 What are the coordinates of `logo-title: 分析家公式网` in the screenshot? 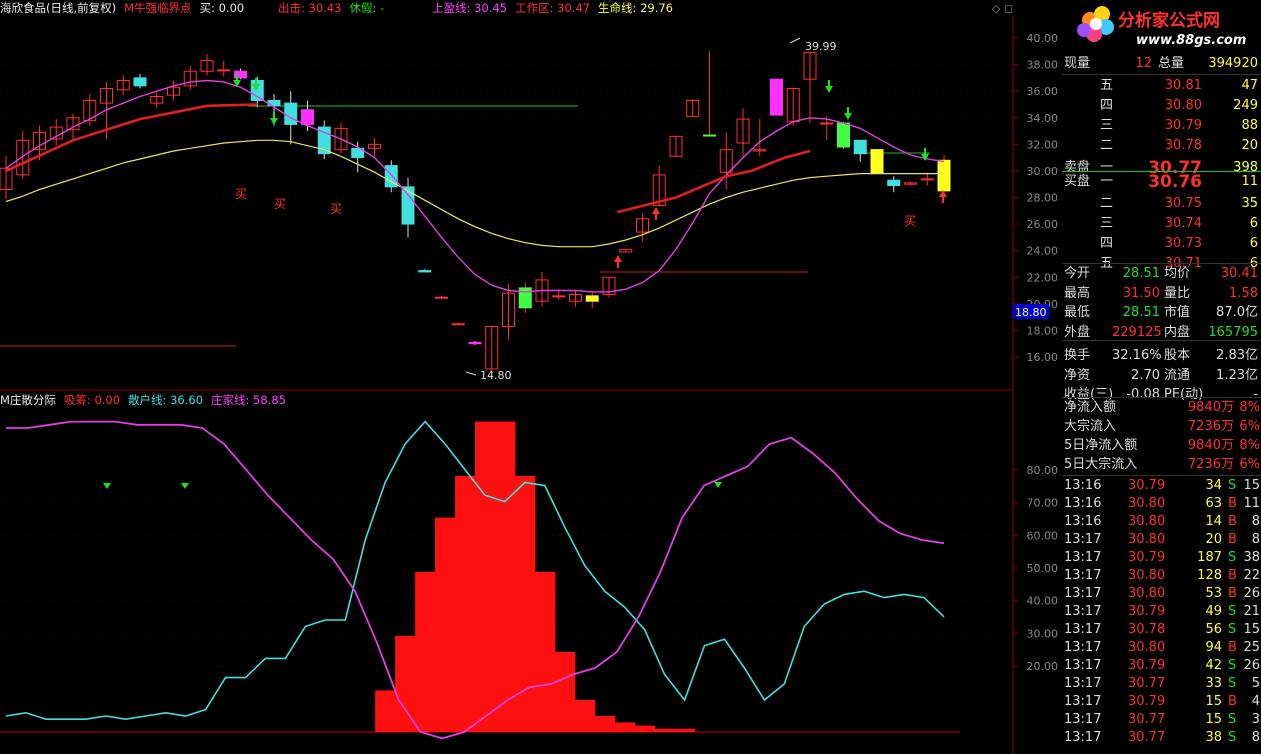 It's located at (1169, 21).